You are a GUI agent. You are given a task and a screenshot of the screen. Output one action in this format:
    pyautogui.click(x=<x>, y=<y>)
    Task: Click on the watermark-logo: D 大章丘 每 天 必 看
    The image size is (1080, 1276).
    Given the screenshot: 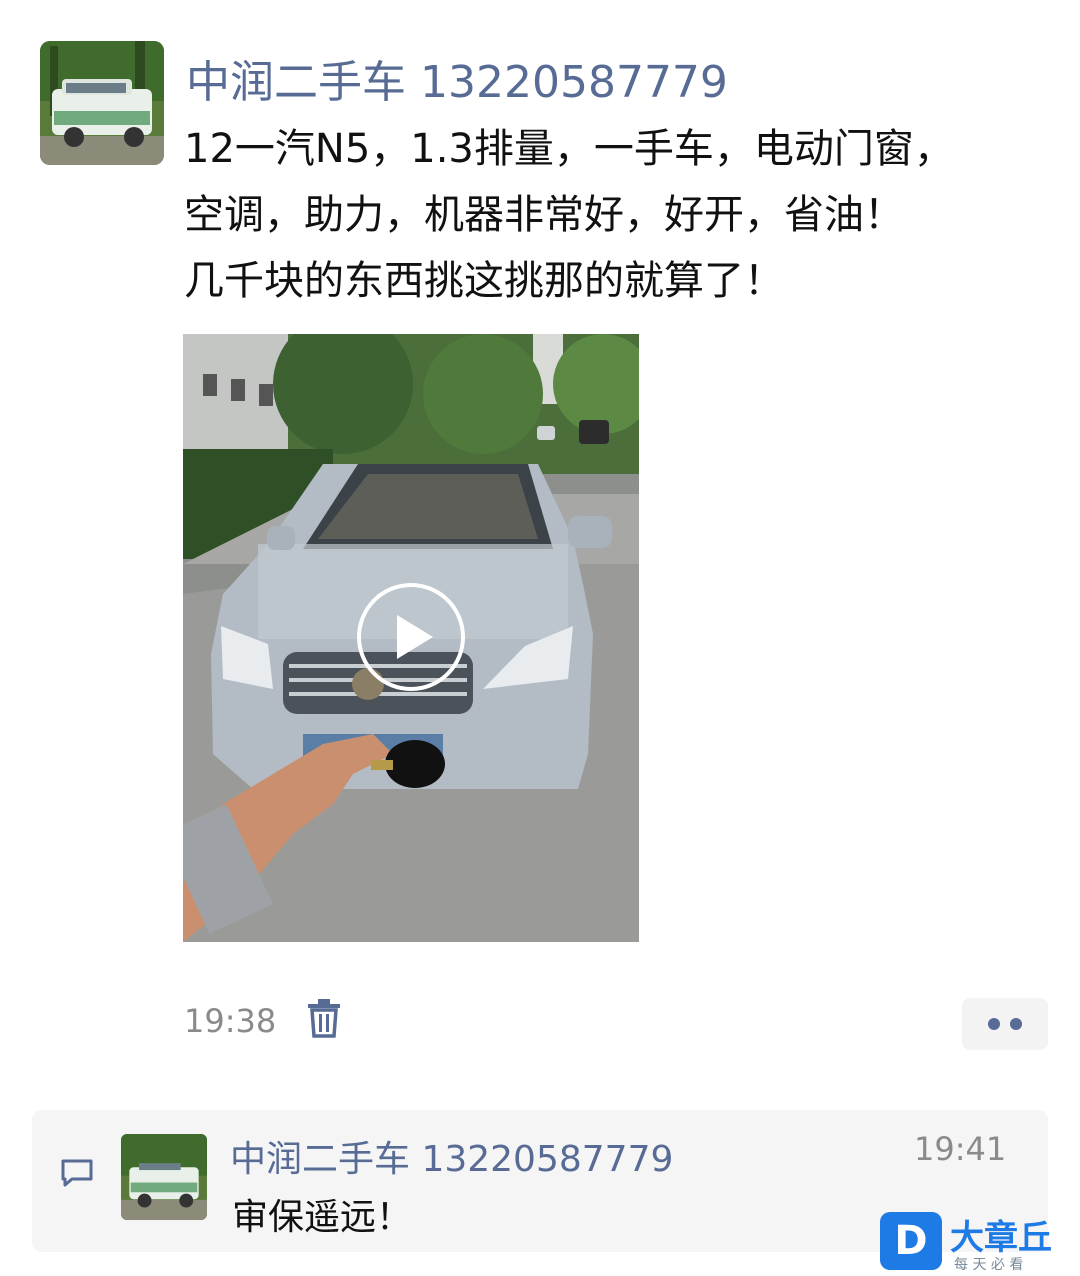 What is the action you would take?
    pyautogui.click(x=980, y=1243)
    